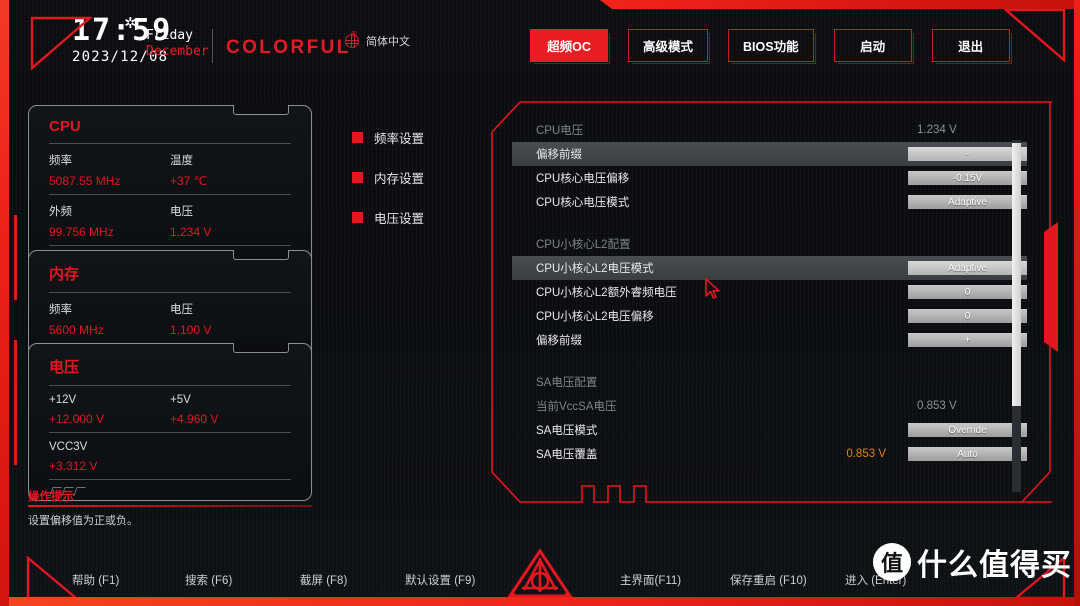 The width and height of the screenshot is (1080, 606). Describe the element at coordinates (769, 382) in the screenshot. I see `setting-section-sa-voltage: SA电压配置` at that location.